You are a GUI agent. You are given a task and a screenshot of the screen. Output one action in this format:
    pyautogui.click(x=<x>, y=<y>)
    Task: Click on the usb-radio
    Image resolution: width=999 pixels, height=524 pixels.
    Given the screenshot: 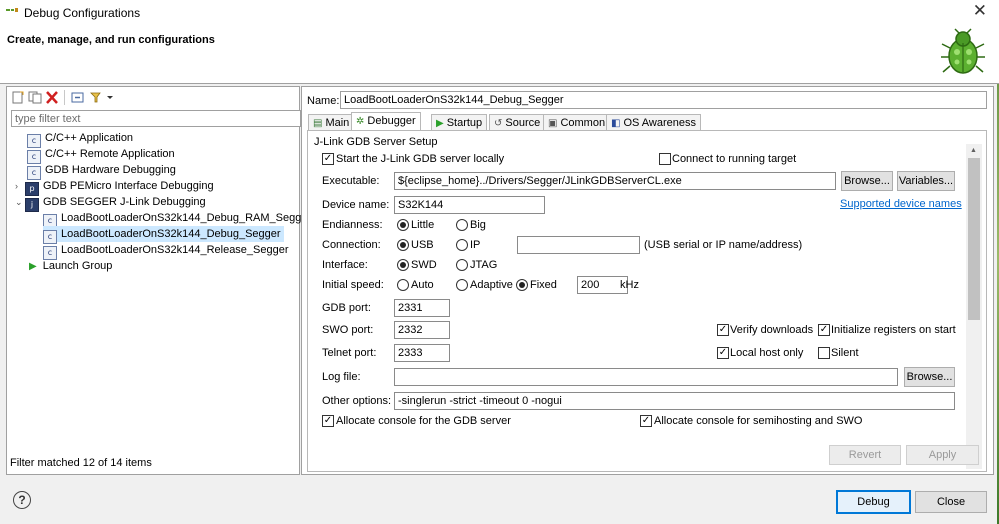 What is the action you would take?
    pyautogui.click(x=403, y=245)
    